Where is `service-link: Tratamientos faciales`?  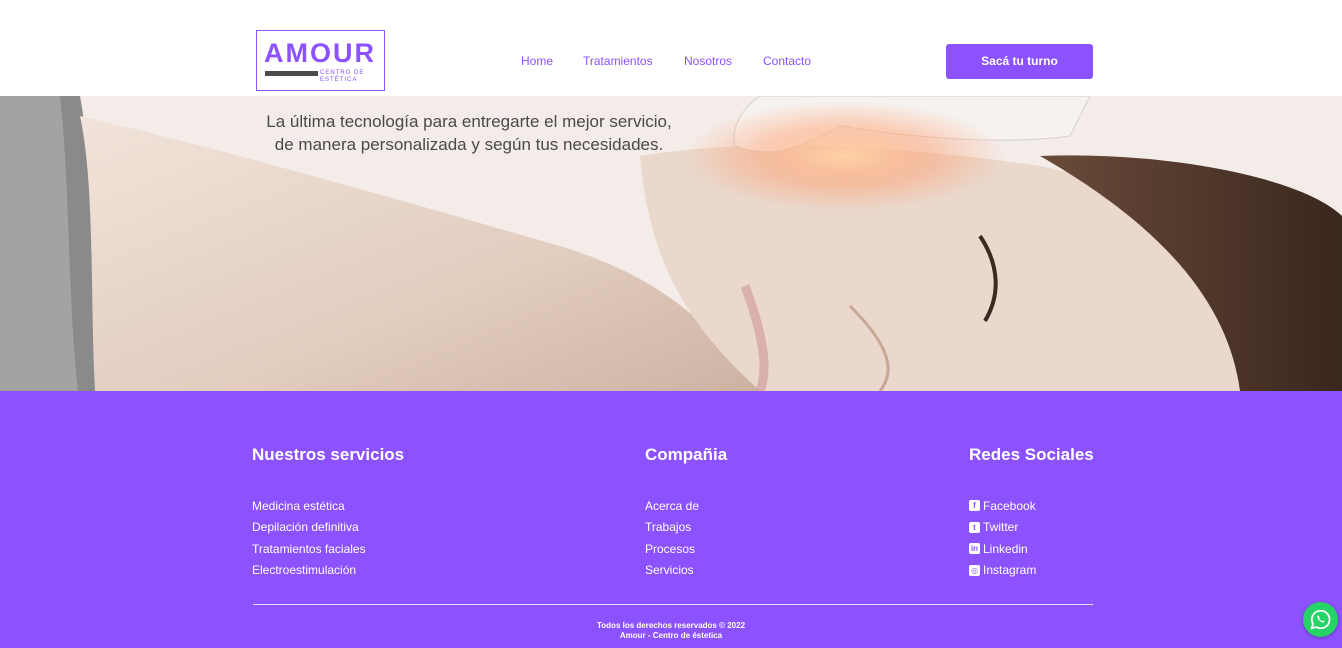 service-link: Tratamientos faciales is located at coordinates (309, 549).